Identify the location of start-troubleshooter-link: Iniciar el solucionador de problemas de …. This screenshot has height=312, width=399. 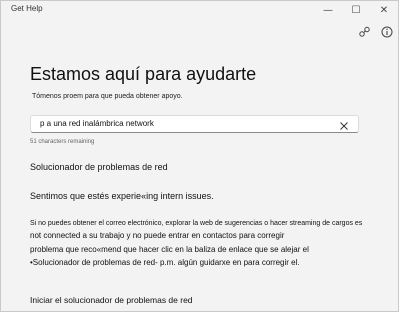
(111, 300).